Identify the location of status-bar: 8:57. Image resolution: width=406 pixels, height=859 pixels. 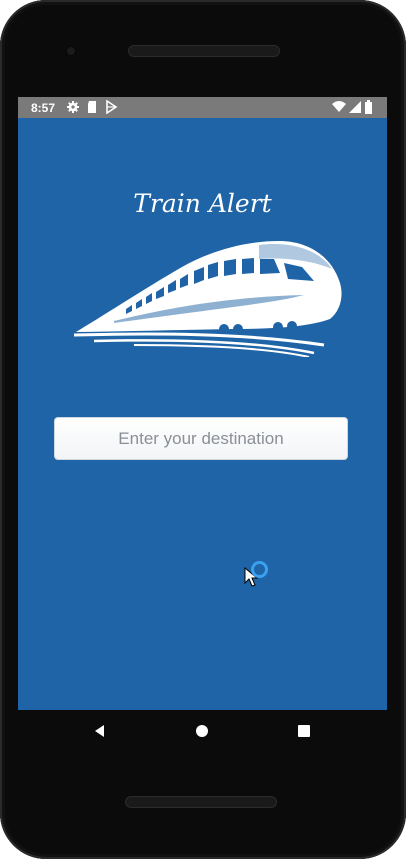
(202, 107).